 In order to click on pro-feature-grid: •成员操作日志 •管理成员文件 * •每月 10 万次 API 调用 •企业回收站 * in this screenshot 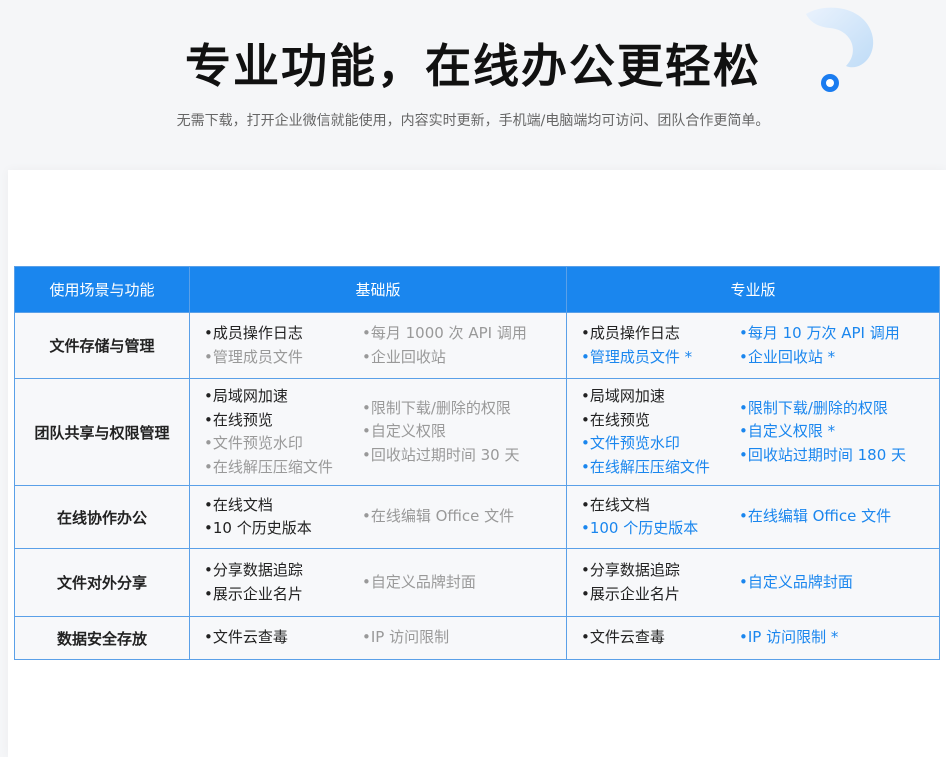, I will do `click(753, 345)`.